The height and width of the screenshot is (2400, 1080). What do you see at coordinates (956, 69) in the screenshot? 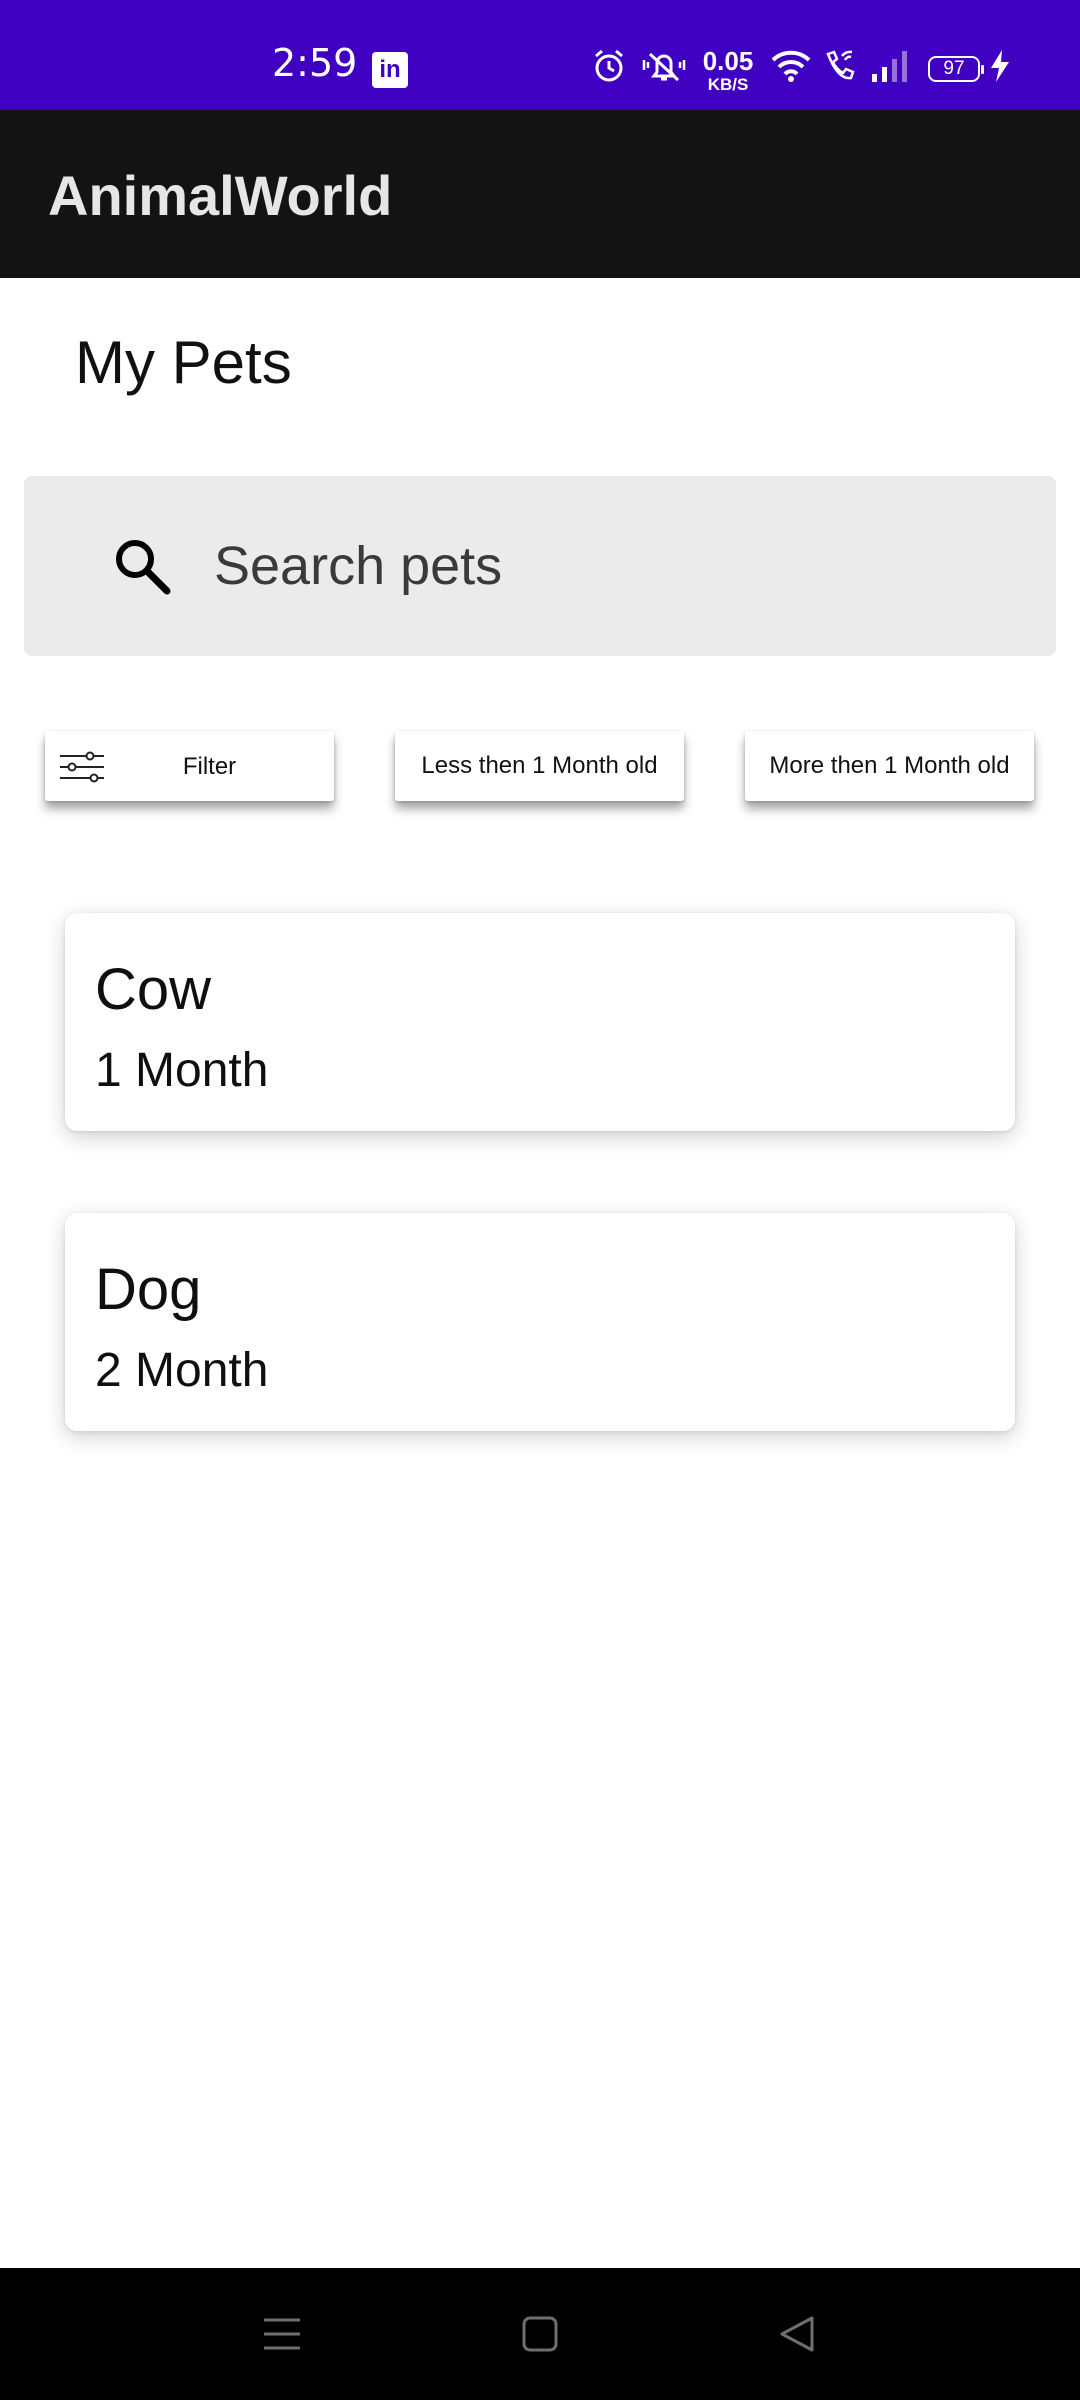
I see `battery-icon: 97` at bounding box center [956, 69].